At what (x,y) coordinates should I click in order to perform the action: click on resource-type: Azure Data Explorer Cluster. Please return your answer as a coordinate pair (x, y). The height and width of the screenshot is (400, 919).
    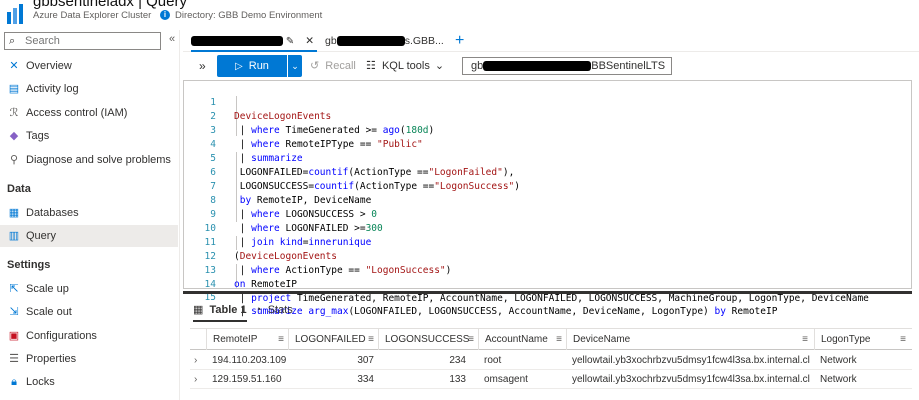
    Looking at the image, I should click on (92, 15).